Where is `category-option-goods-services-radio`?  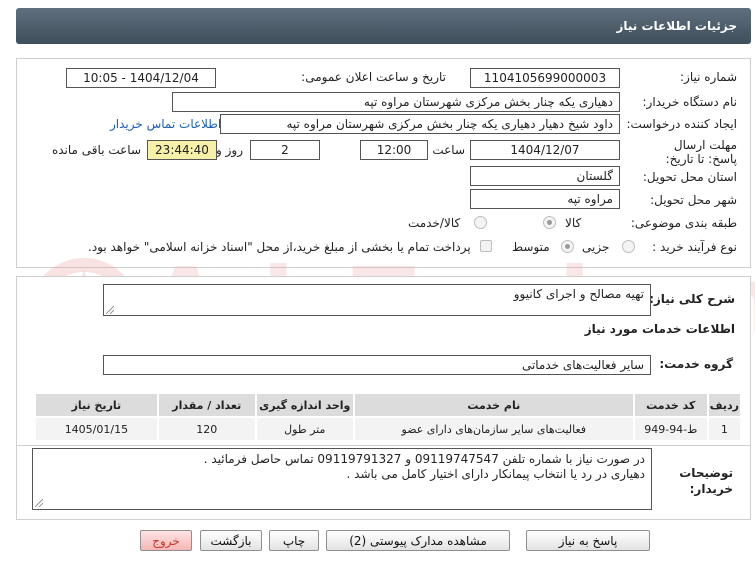
category-option-goods-services-radio is located at coordinates (480, 222).